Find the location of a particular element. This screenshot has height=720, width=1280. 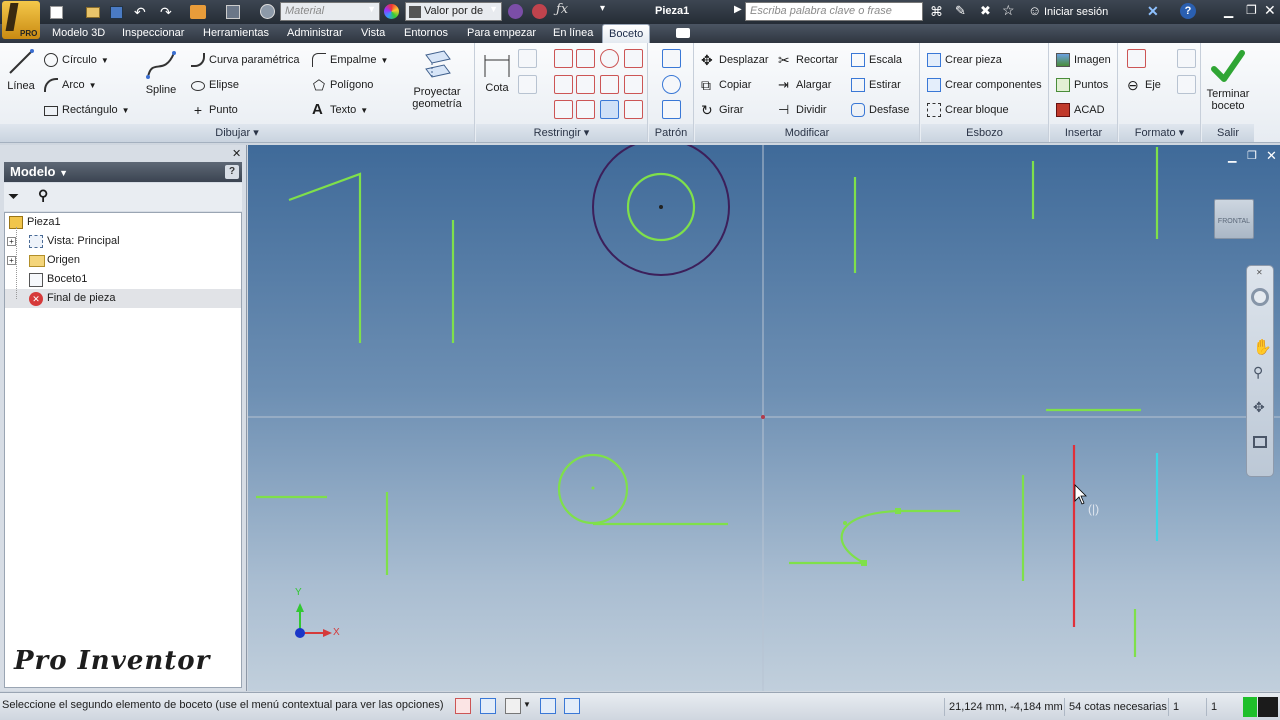

imagen-button: Imagen is located at coordinates (1083, 60).